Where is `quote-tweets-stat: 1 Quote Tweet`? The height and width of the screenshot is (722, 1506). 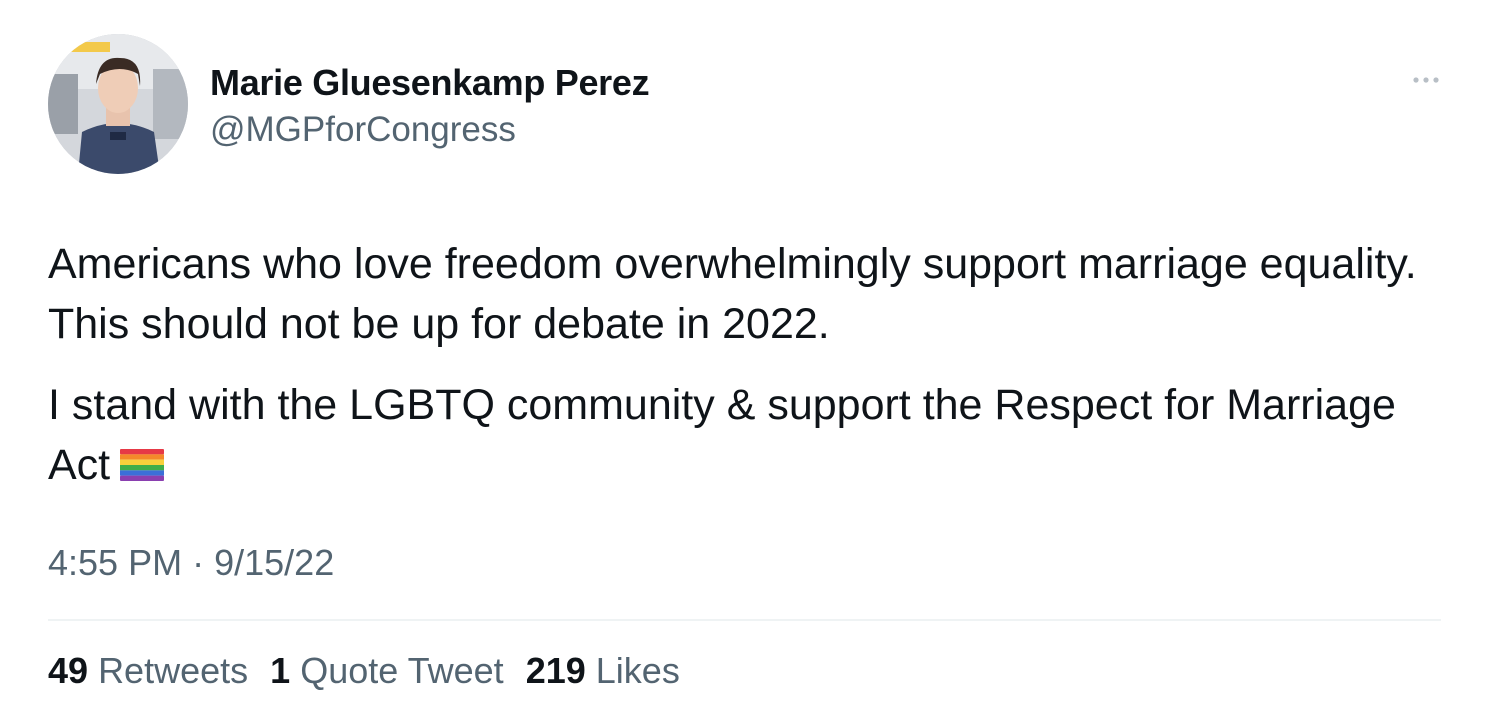
quote-tweets-stat: 1 Quote Tweet is located at coordinates (387, 670).